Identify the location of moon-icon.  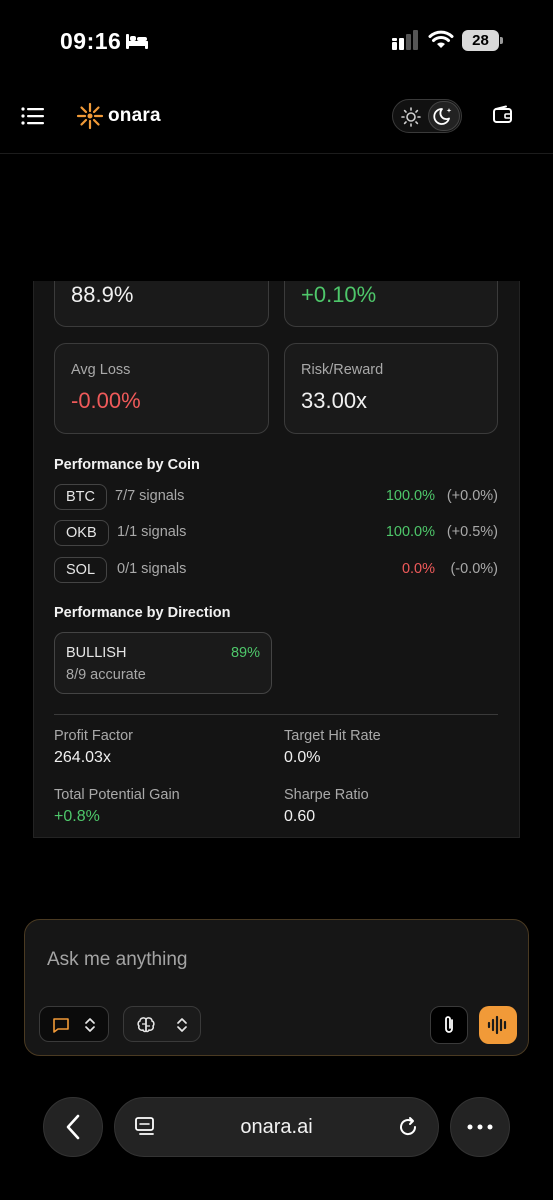
(442, 116).